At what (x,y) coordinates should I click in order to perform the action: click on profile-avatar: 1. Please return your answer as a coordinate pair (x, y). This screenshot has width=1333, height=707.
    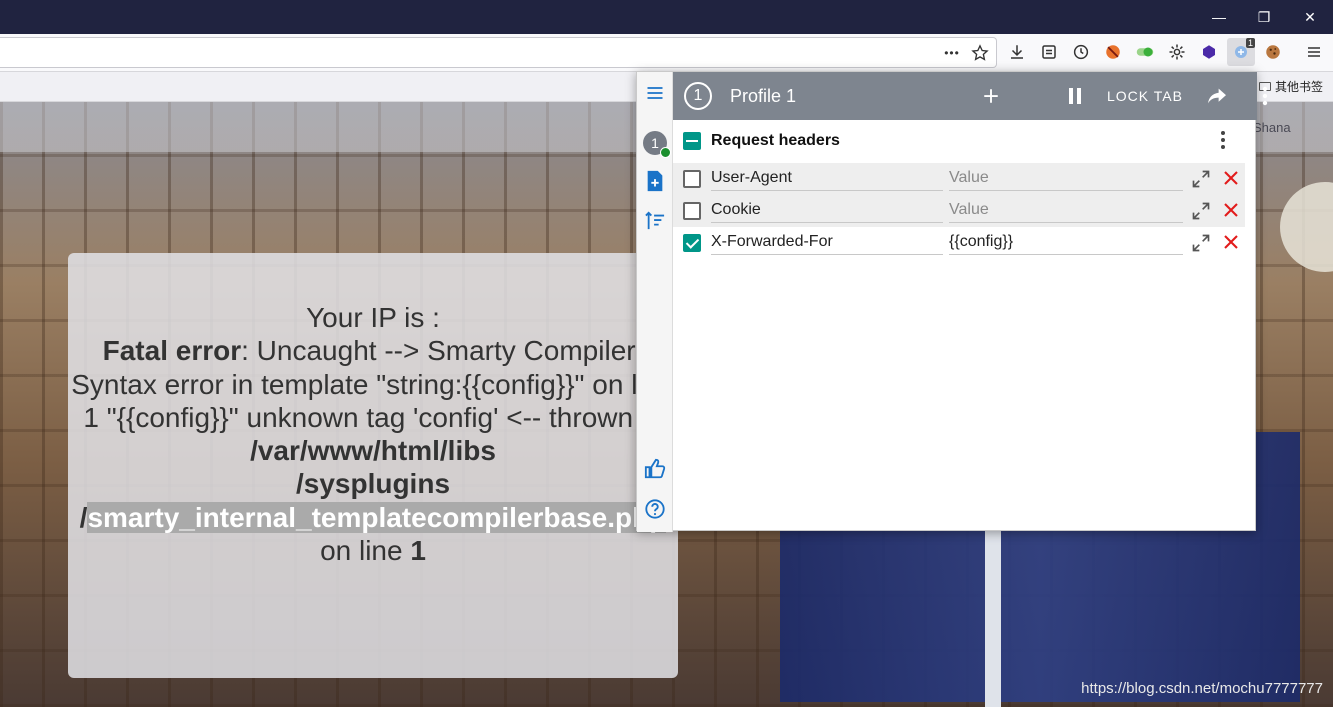
    Looking at the image, I should click on (657, 144).